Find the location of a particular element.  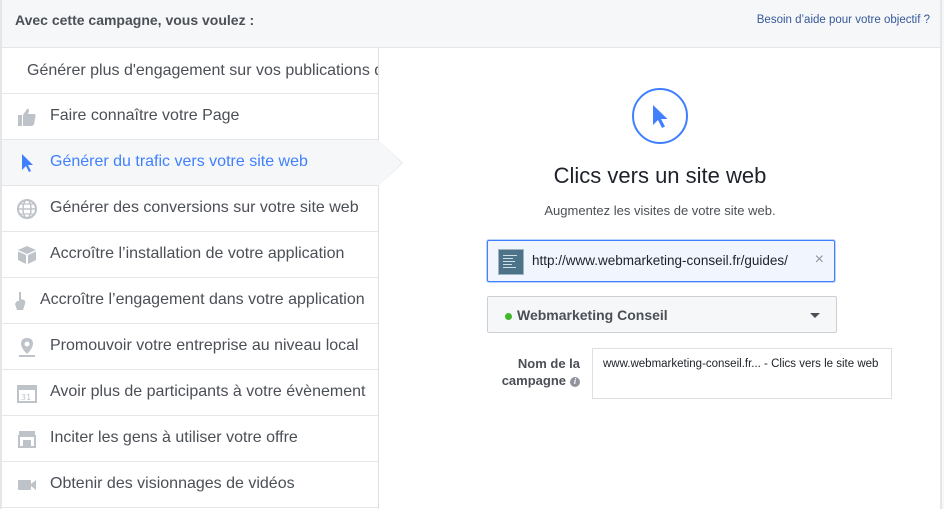

calendar-icon: 31 is located at coordinates (27, 393).